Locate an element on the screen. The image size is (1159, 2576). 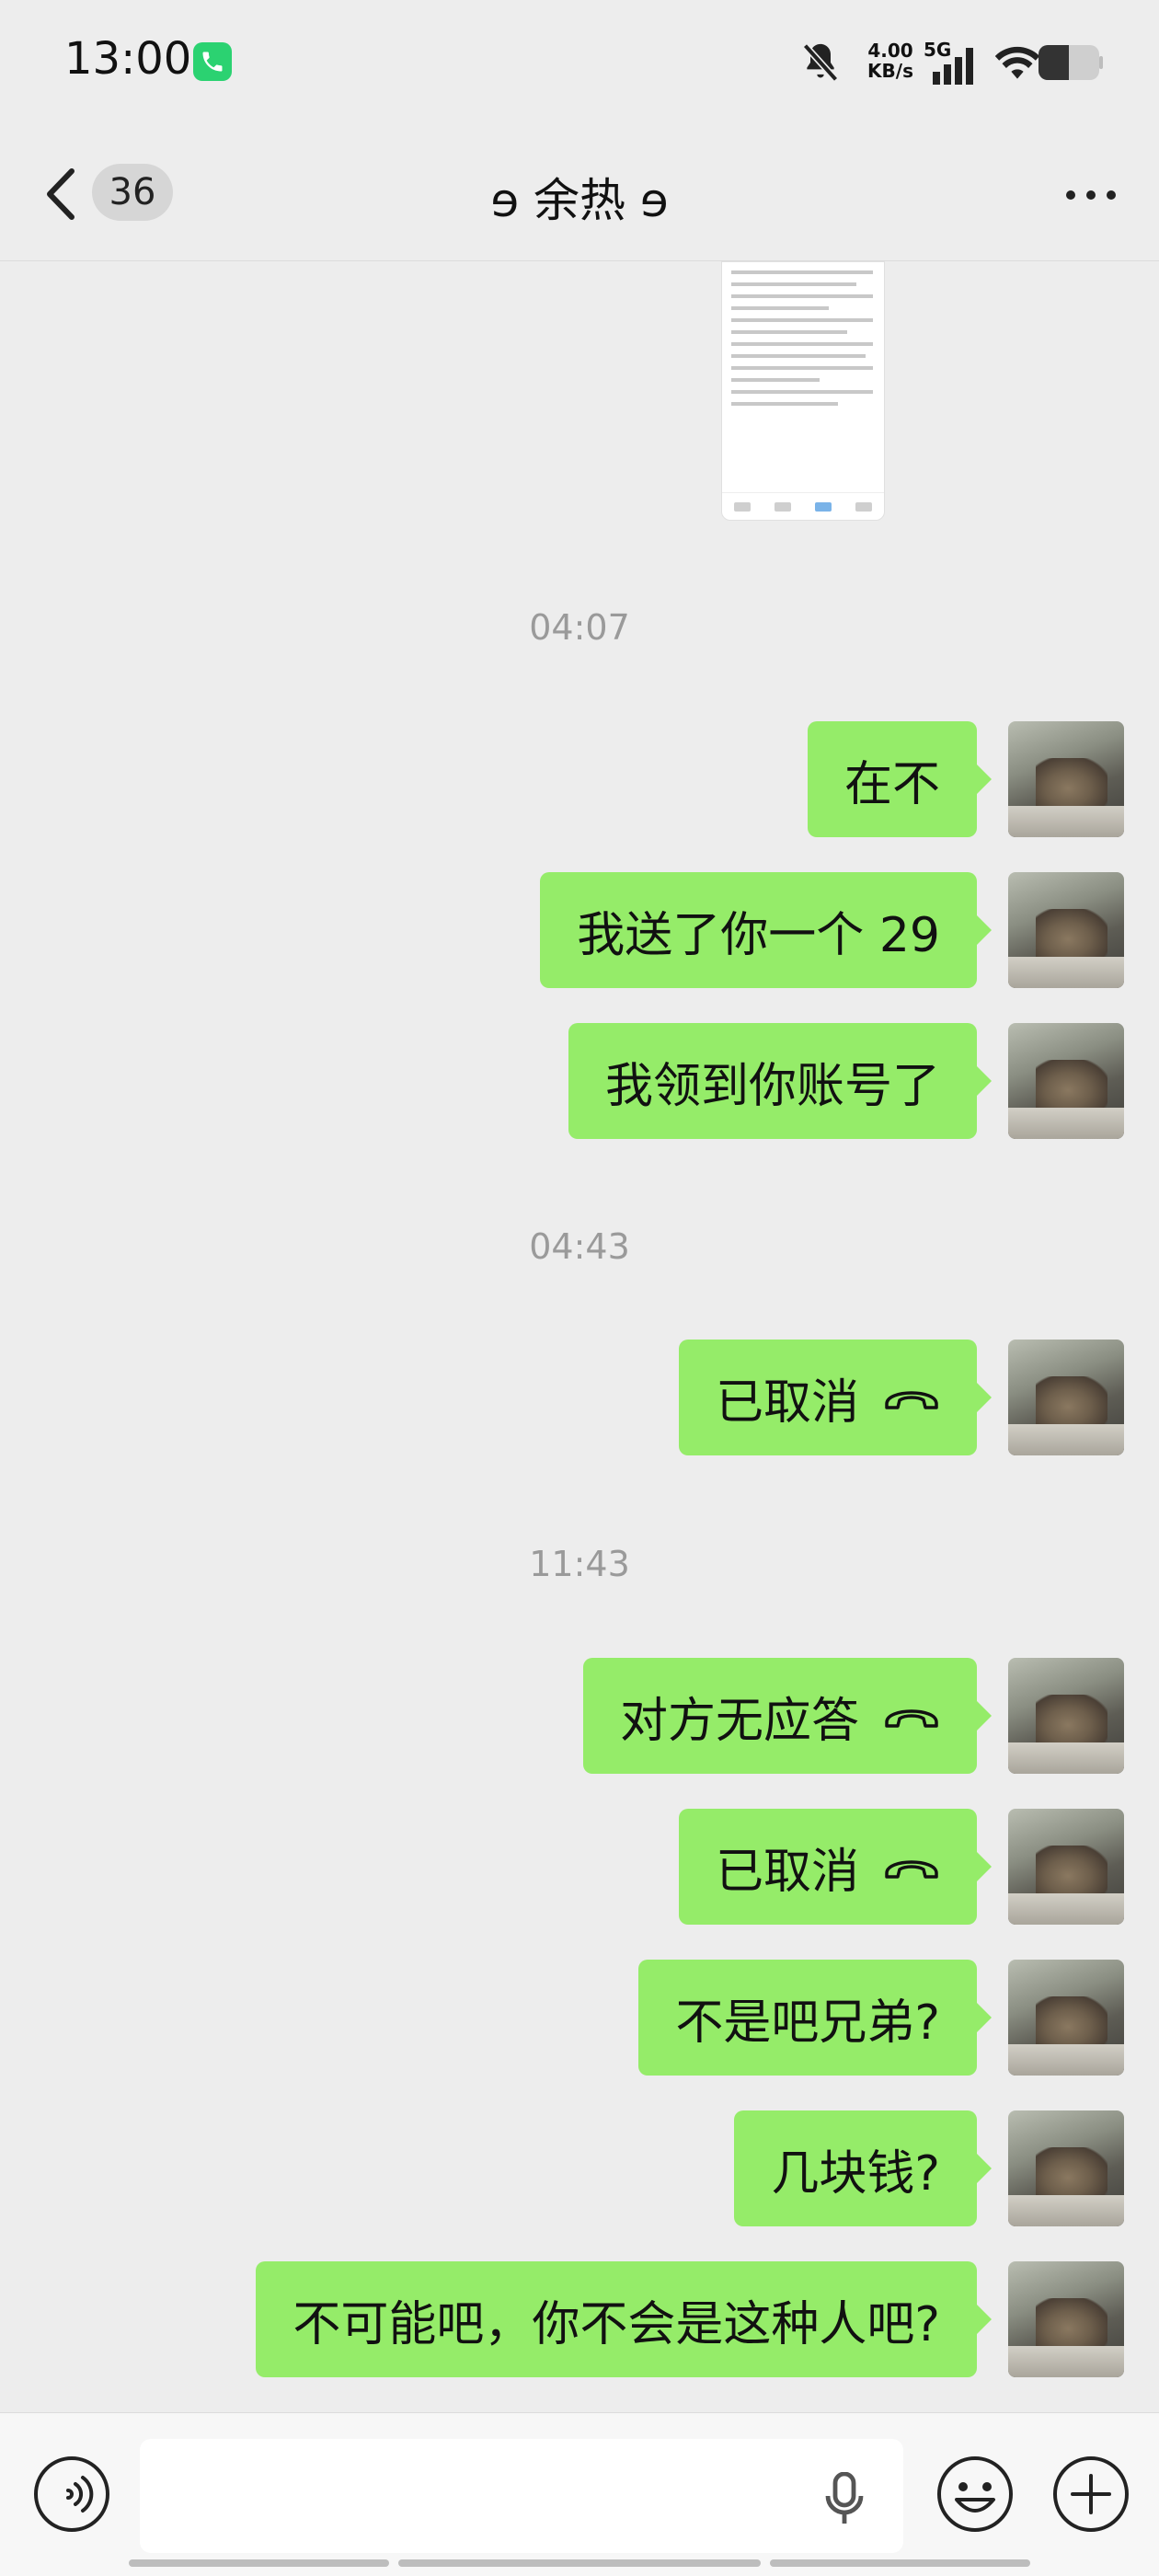
chat-header: 36 ɘ 余热 ɘ is located at coordinates (579, 194).